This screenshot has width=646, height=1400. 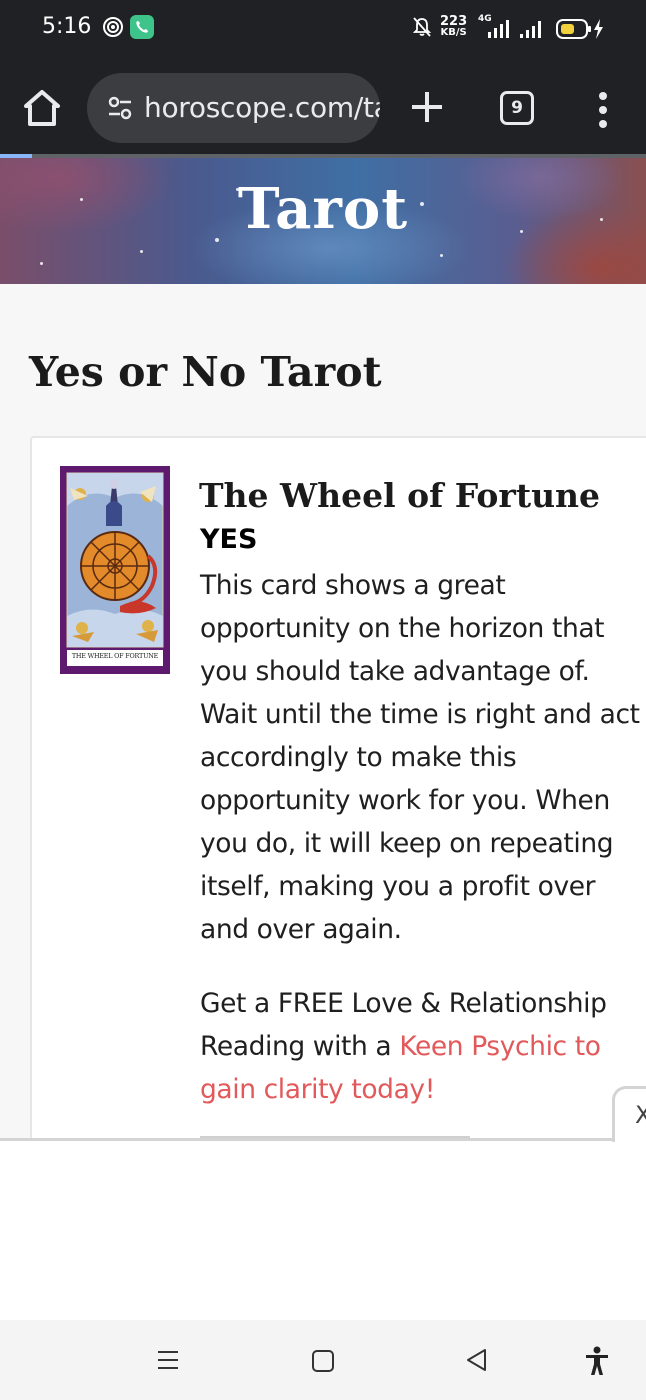 I want to click on banner-title: Tarot, so click(x=323, y=209).